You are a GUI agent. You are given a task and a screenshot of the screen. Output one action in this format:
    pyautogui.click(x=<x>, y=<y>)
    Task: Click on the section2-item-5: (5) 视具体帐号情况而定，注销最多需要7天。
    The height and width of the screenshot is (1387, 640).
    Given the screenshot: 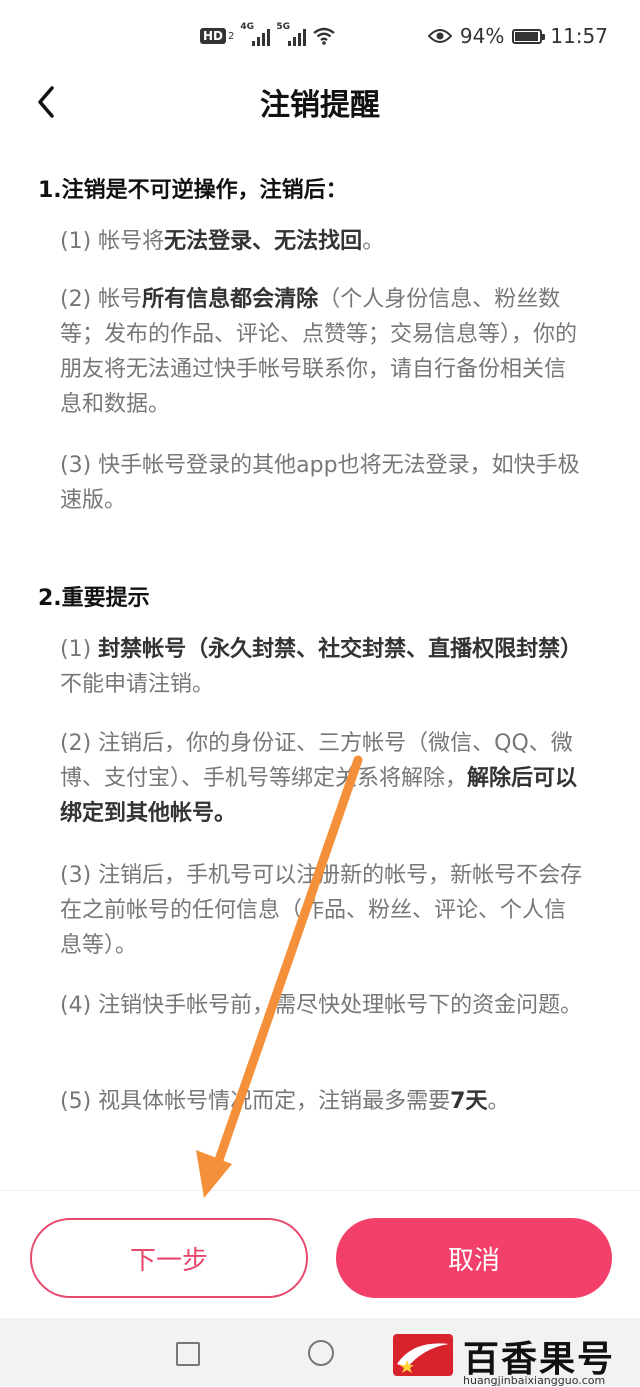 What is the action you would take?
    pyautogui.click(x=285, y=1101)
    